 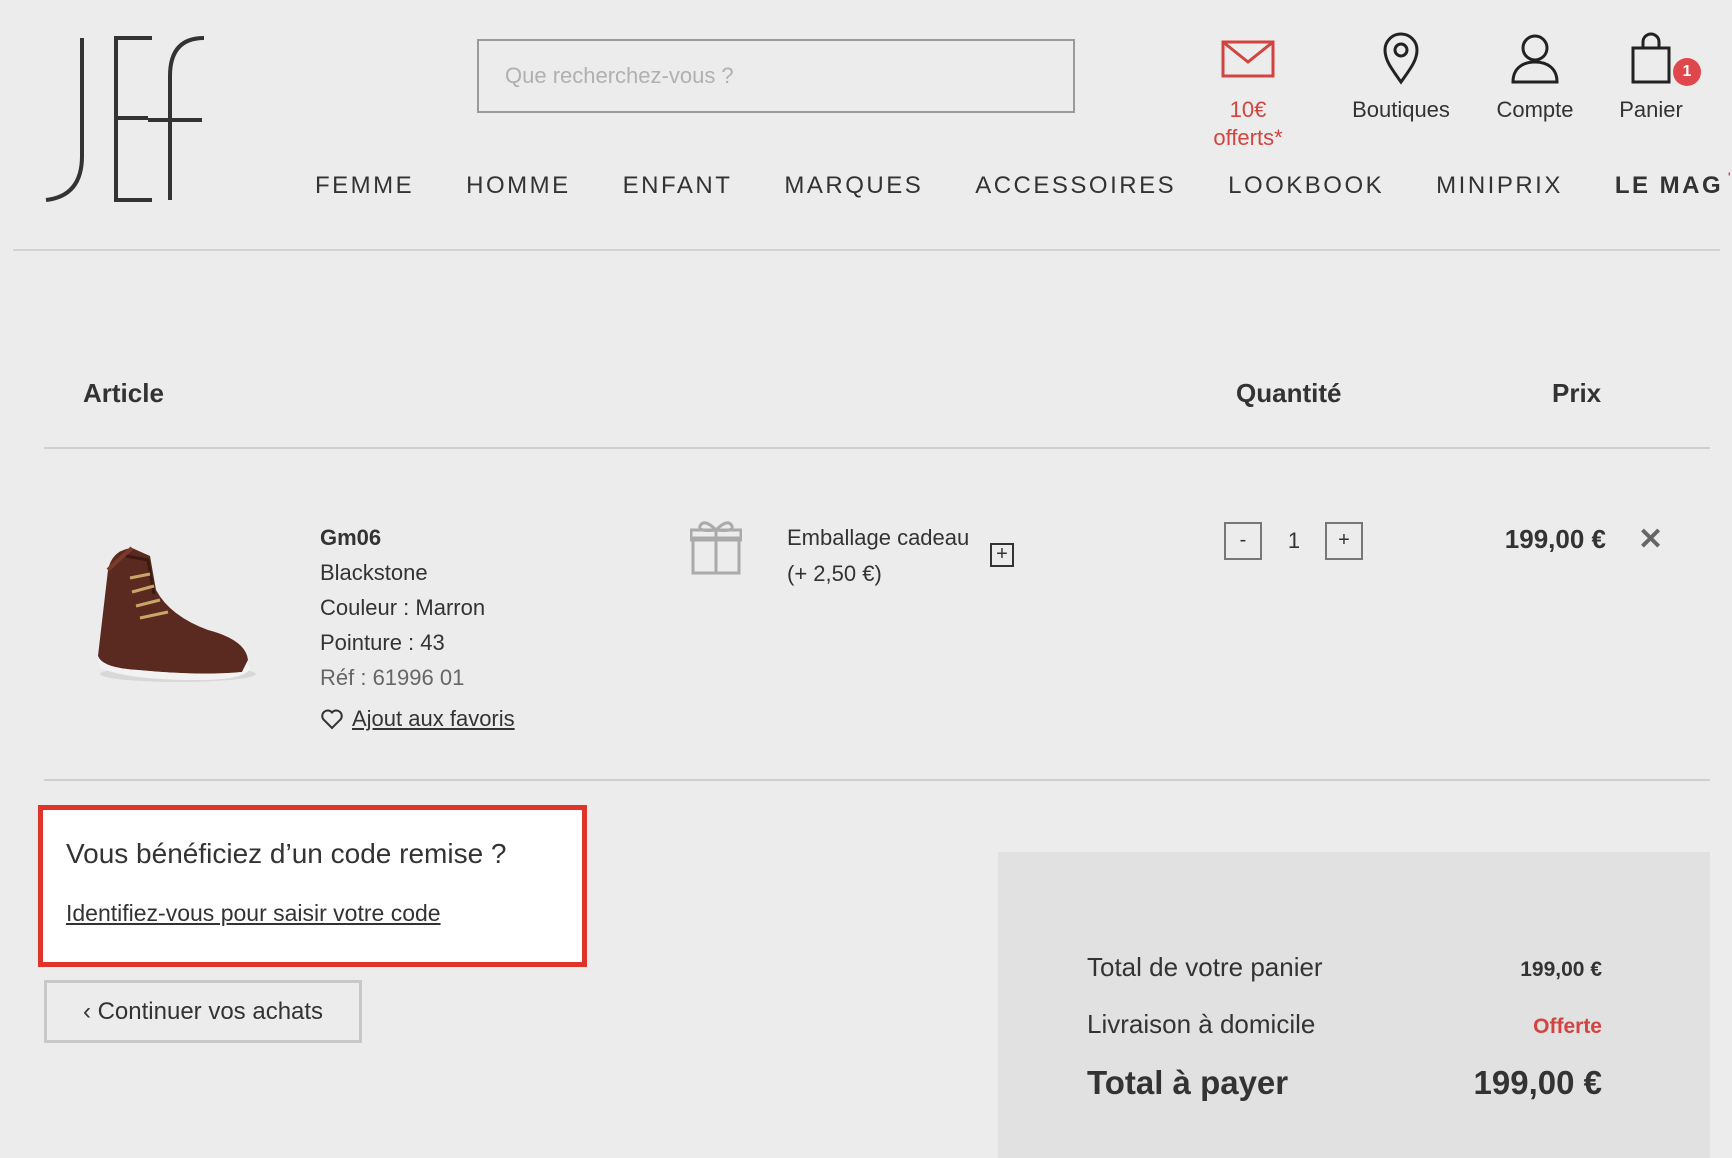 I want to click on summary-total-row: Total à payer 199,00 €, so click(x=1344, y=1083).